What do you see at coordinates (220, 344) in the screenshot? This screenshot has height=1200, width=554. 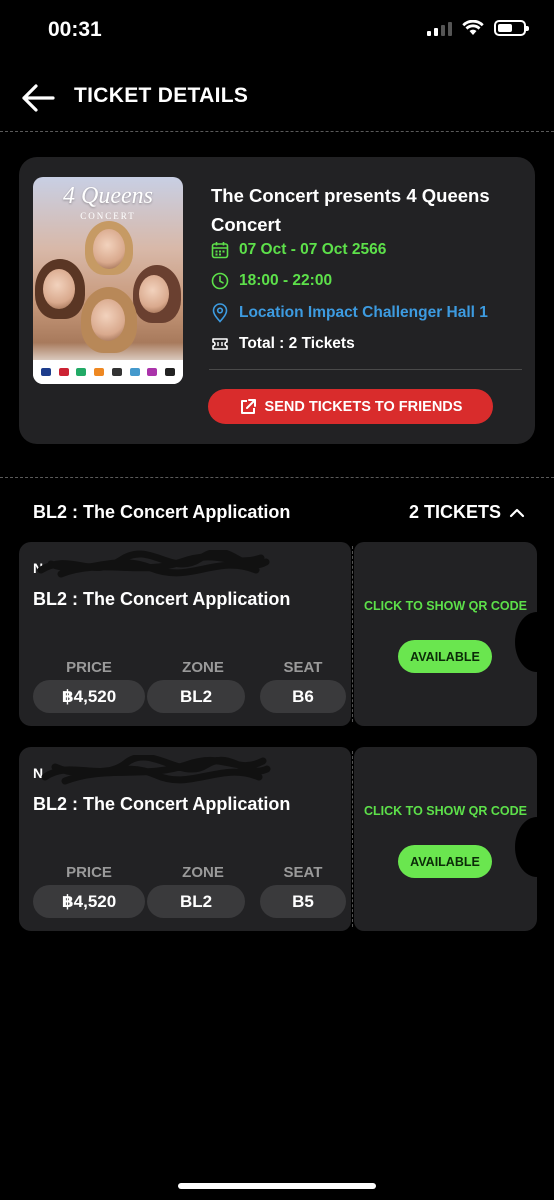 I see `ticket-icon` at bounding box center [220, 344].